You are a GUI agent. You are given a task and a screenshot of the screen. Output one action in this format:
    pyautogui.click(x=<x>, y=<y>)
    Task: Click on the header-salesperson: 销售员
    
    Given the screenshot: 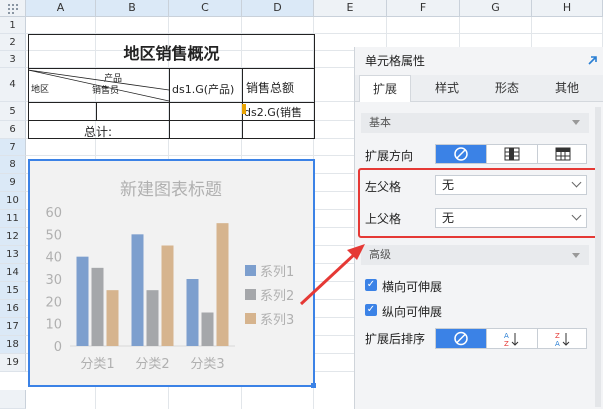 What is the action you would take?
    pyautogui.click(x=105, y=89)
    